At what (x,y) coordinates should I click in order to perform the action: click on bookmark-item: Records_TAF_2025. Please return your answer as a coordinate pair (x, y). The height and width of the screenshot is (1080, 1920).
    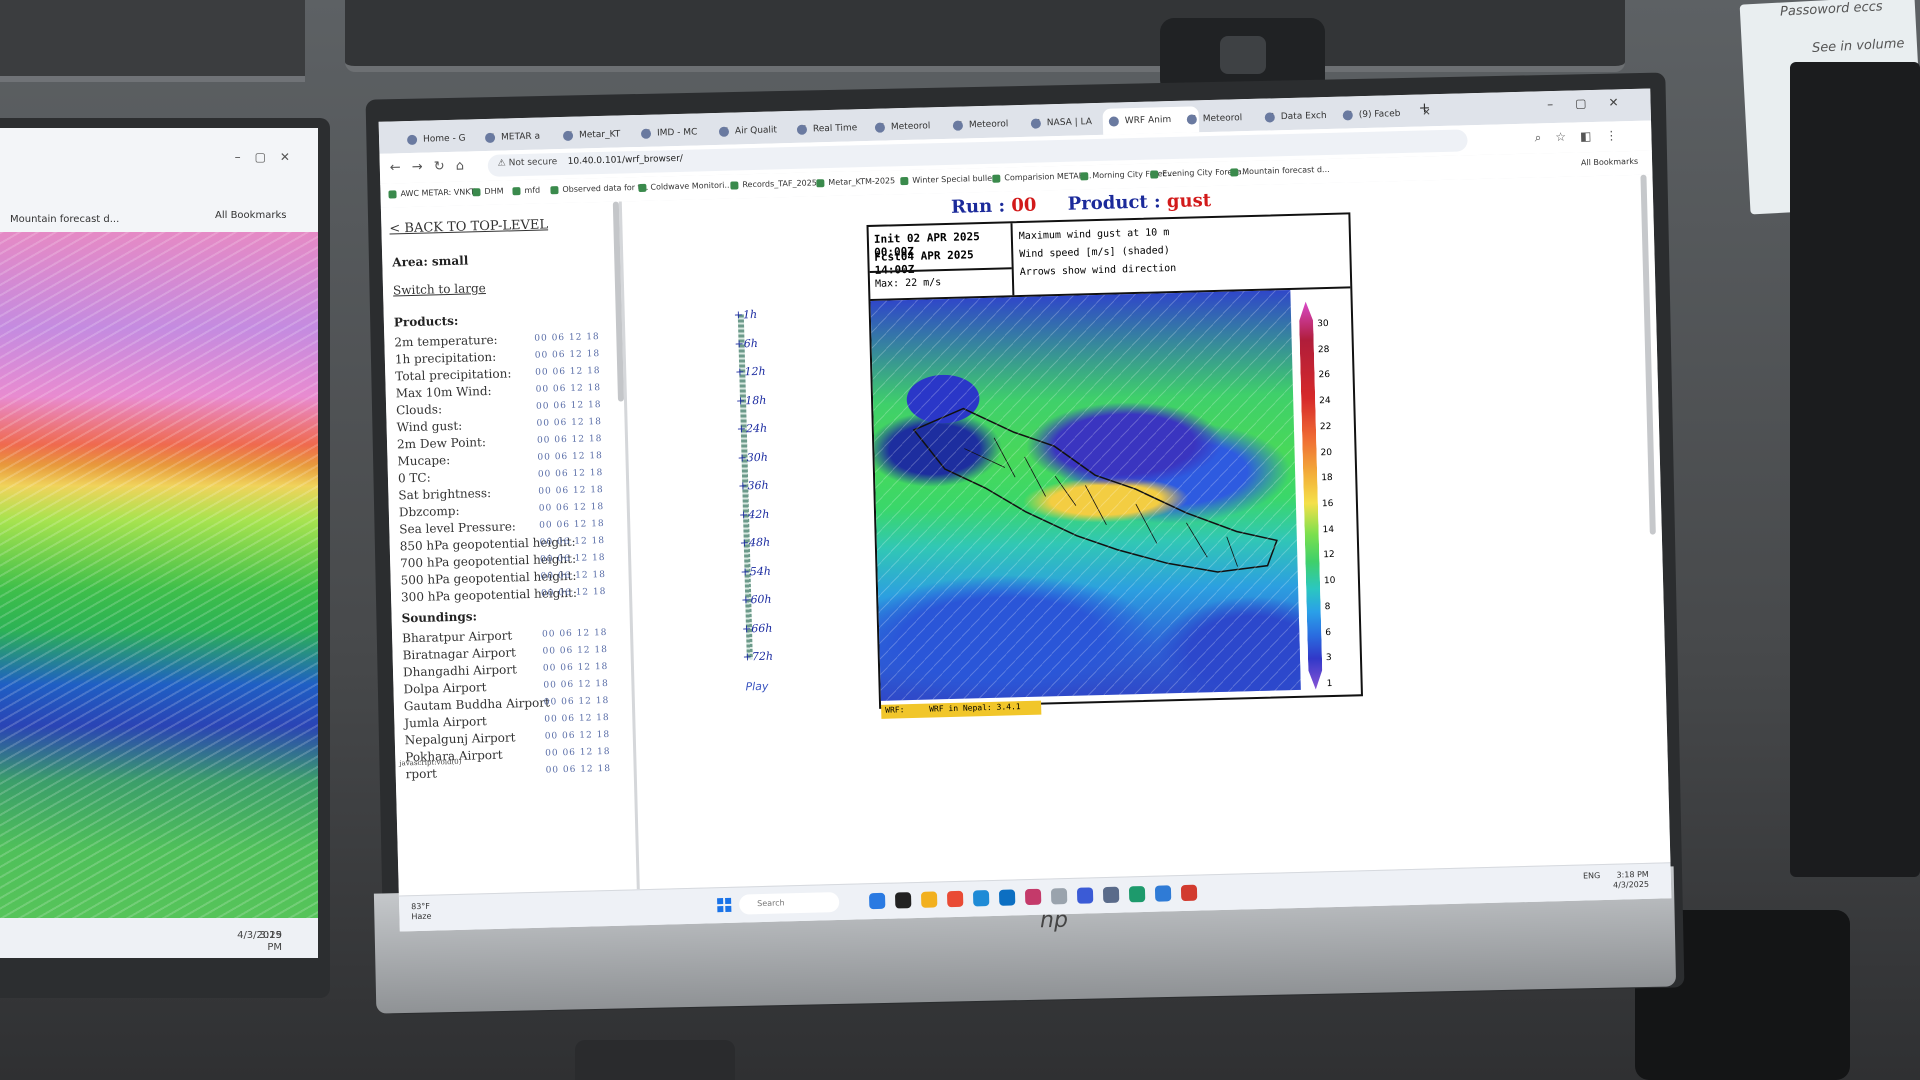
    Looking at the image, I should click on (773, 183).